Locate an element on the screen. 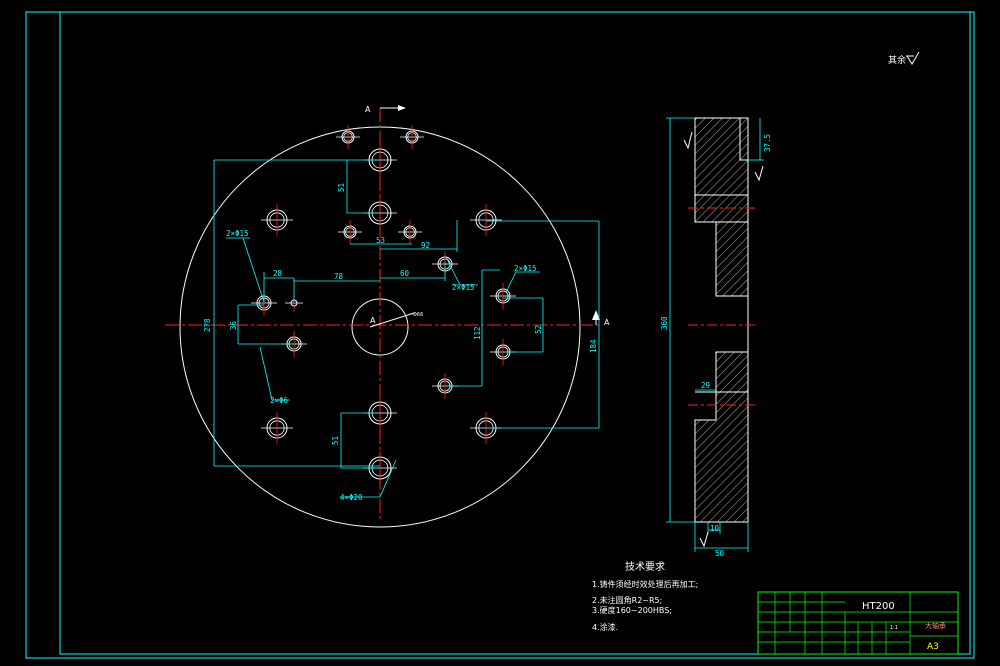 The image size is (1000, 666). tech-item-4: 4.涂漆. is located at coordinates (605, 627).